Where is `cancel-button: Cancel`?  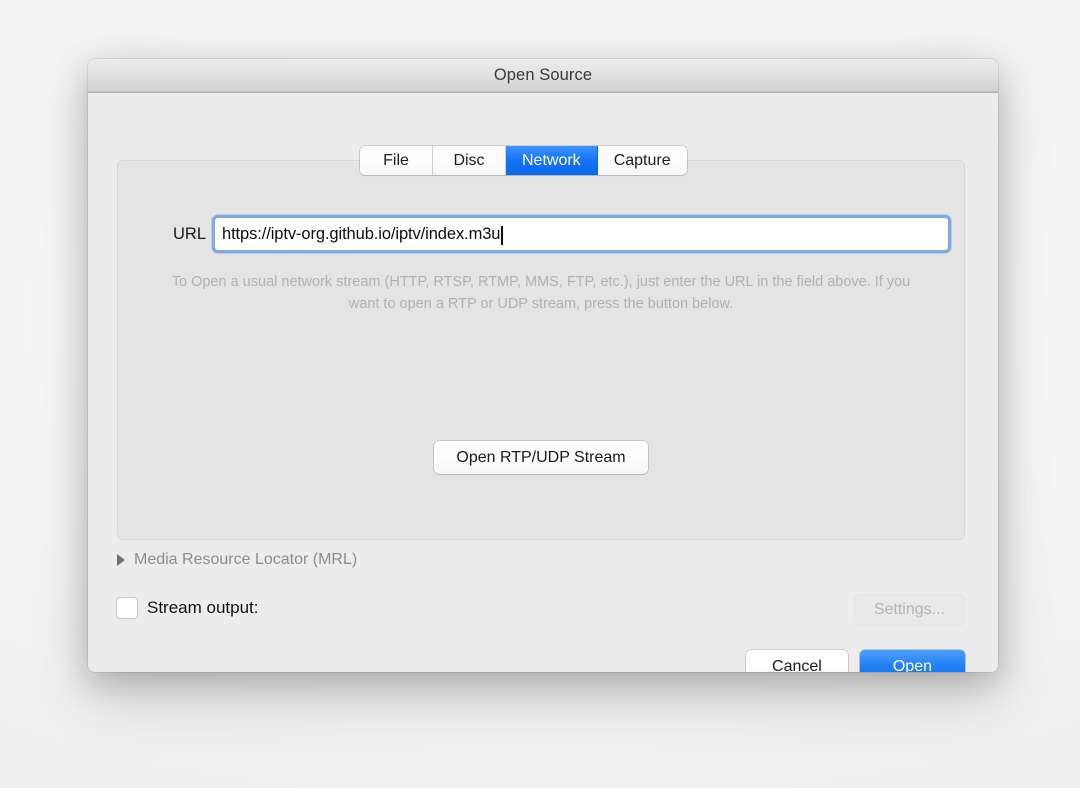
cancel-button: Cancel is located at coordinates (797, 661).